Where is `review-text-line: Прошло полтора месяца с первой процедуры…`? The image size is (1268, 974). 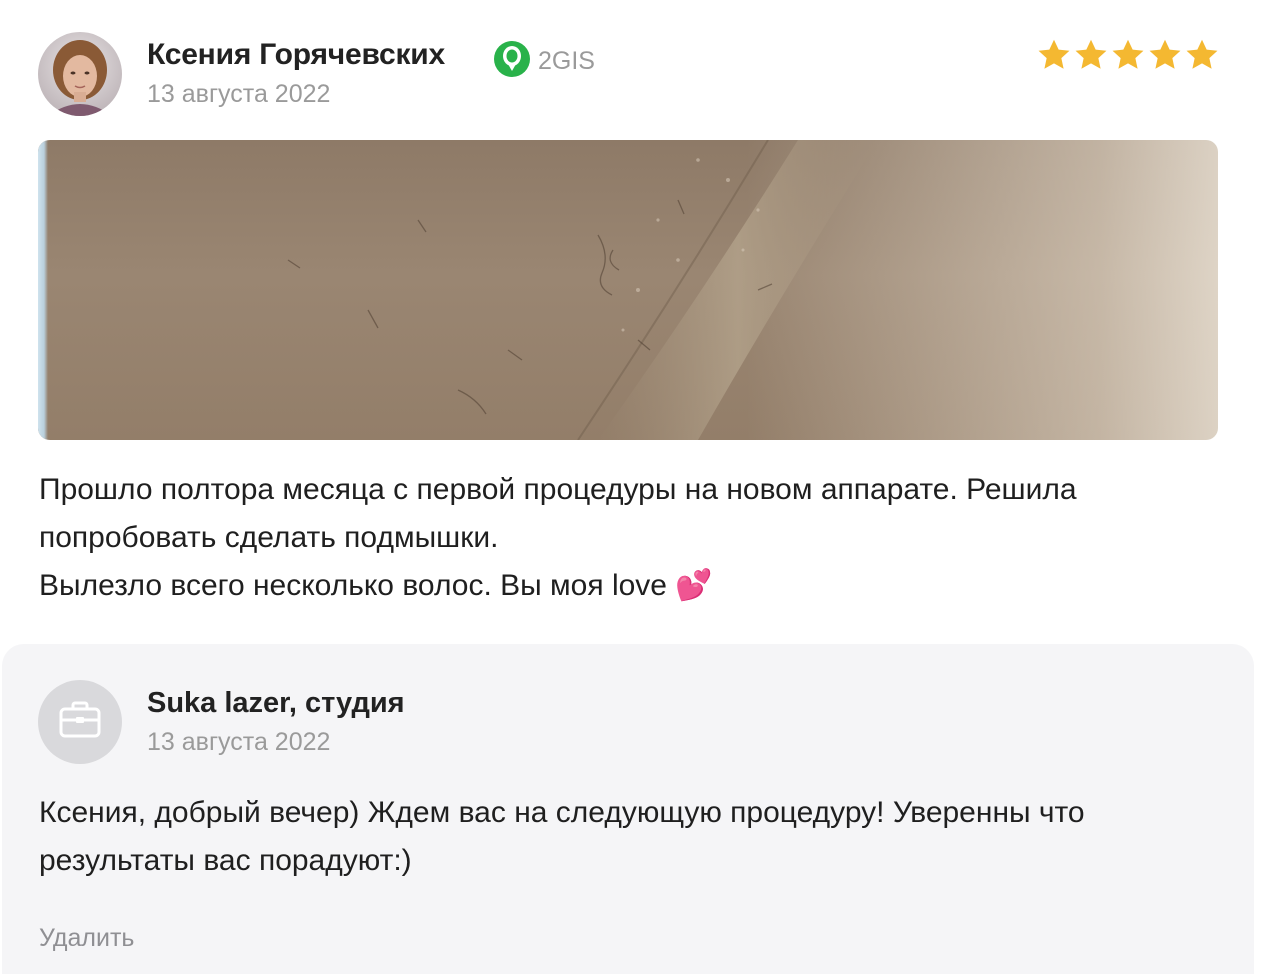 review-text-line: Прошло полтора месяца с первой процедуры… is located at coordinates (558, 489).